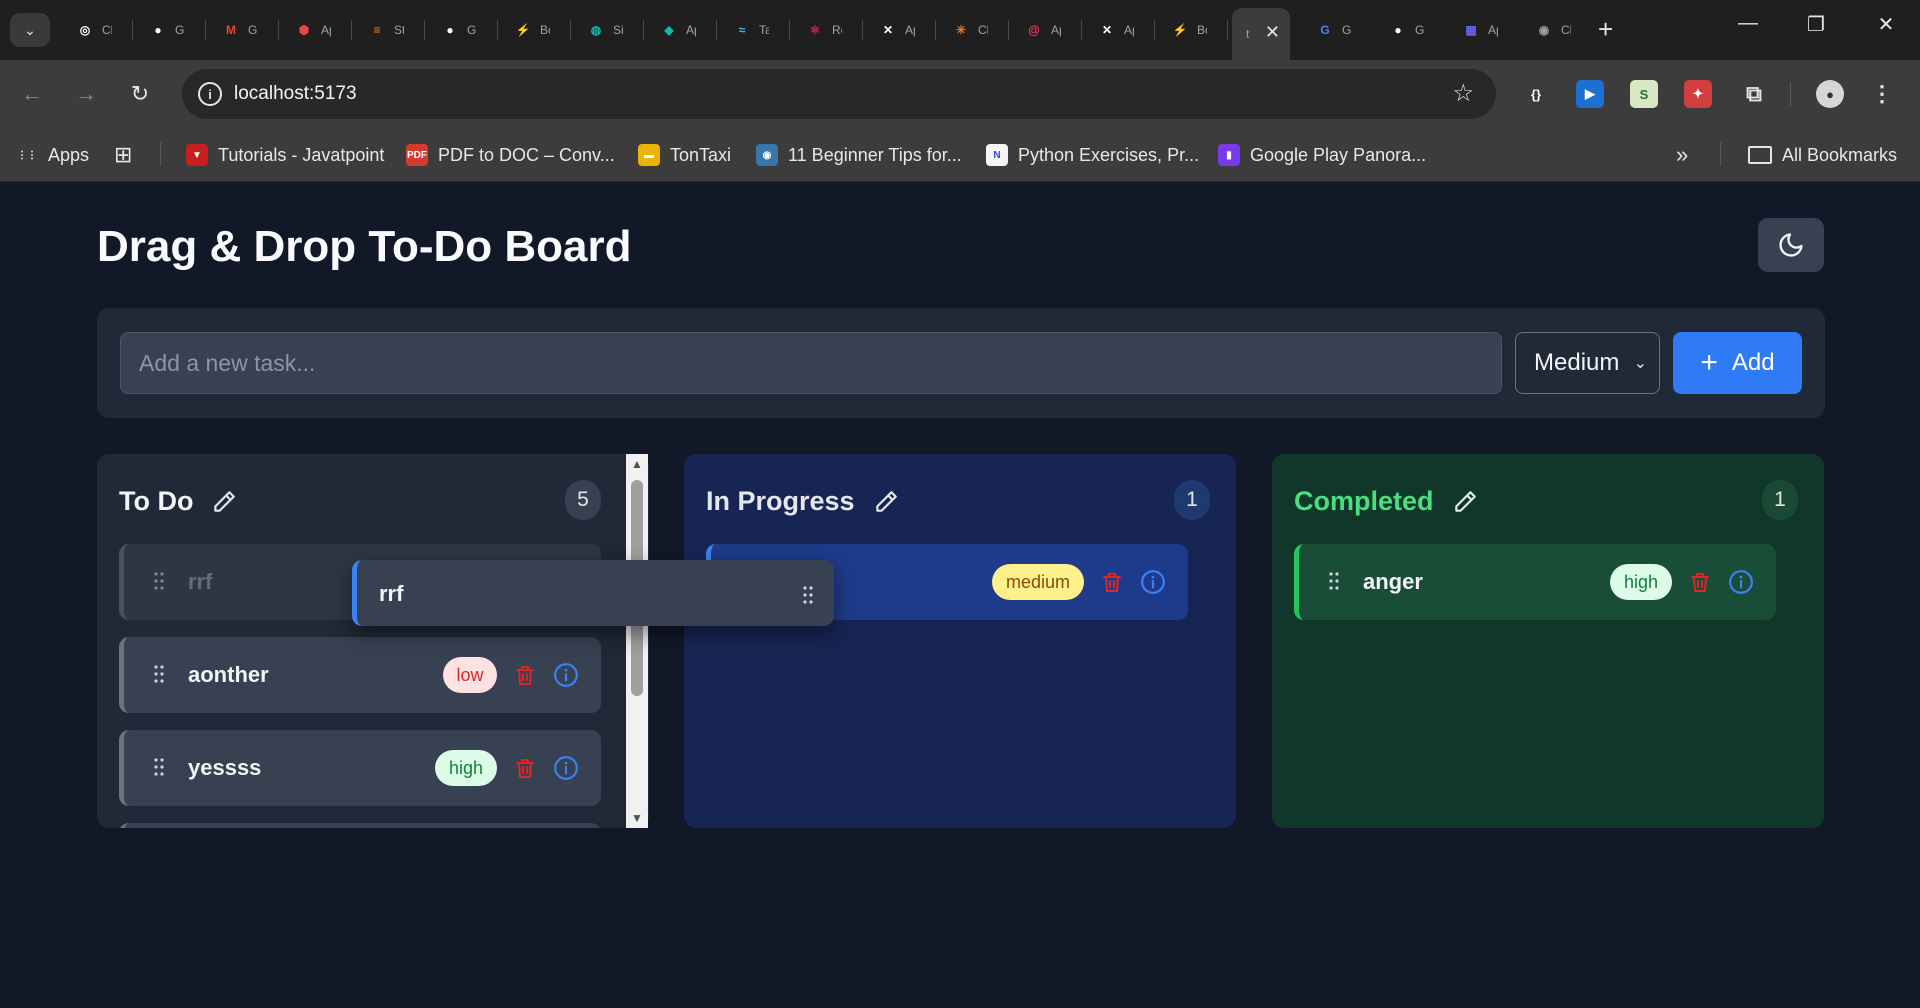 The width and height of the screenshot is (1920, 1008). Describe the element at coordinates (960, 641) in the screenshot. I see `column-in-progress: In Progress 1 medium` at that location.